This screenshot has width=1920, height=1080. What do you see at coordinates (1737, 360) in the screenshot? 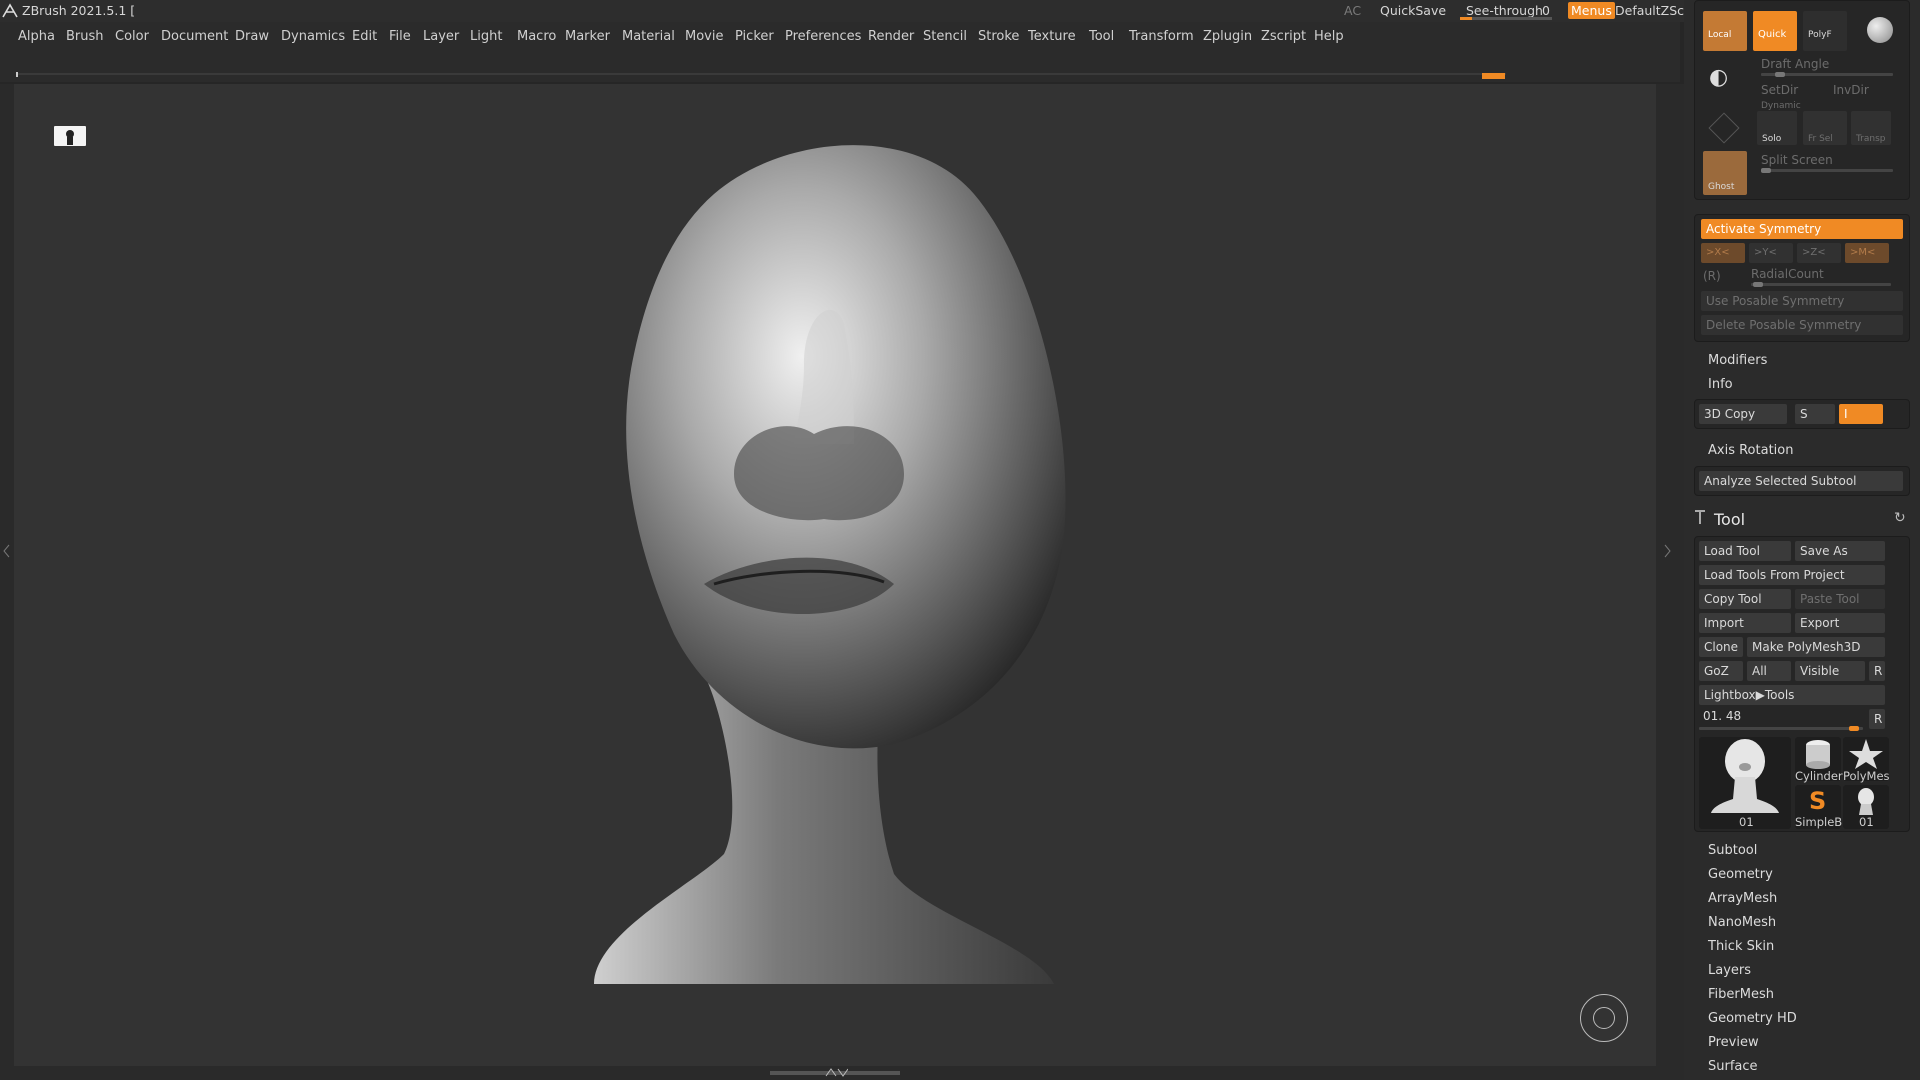
I see `modifiers-section: Modifiers` at bounding box center [1737, 360].